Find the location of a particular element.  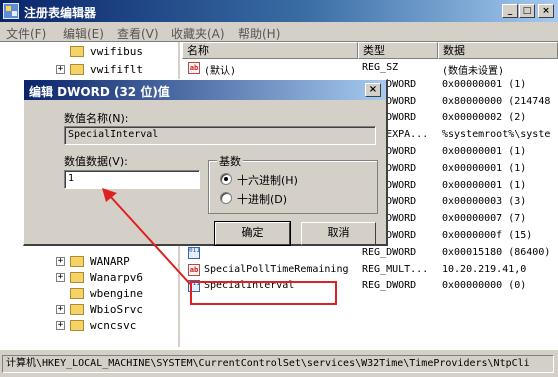

tree-item: + wcncsvc is located at coordinates (90, 326).